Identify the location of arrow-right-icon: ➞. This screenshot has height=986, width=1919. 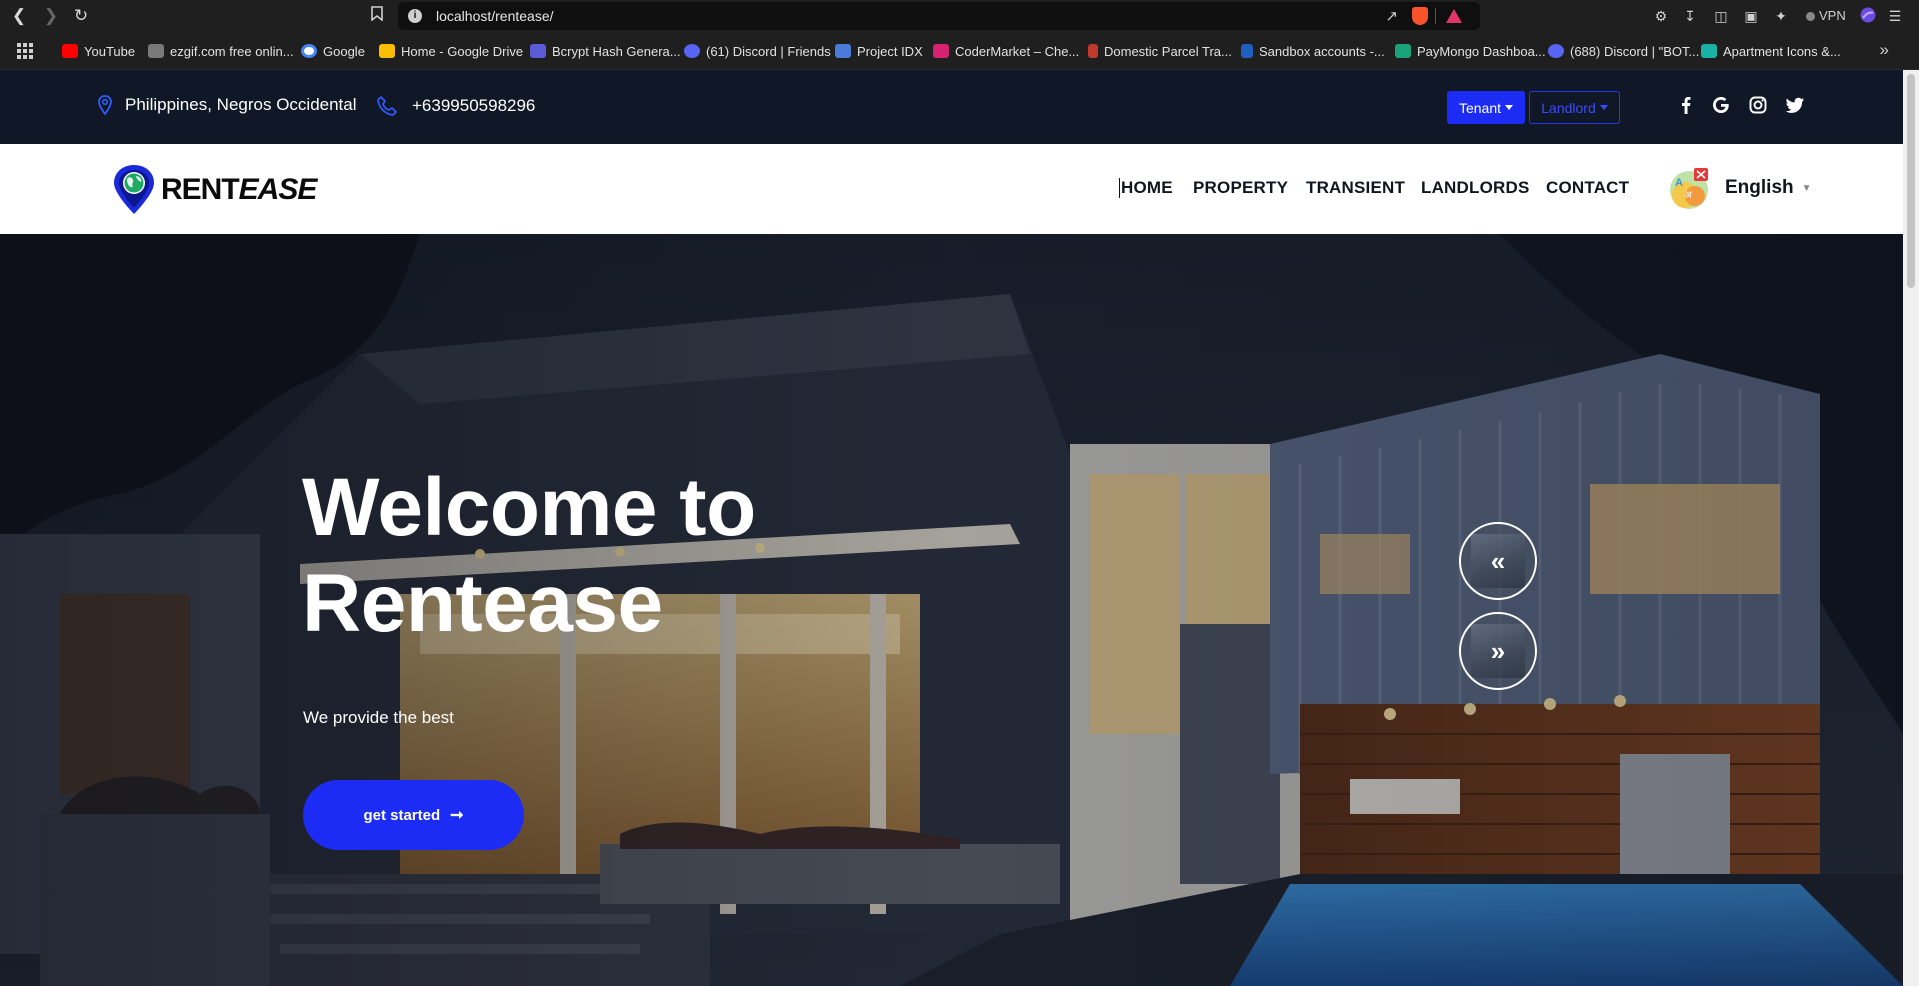
(457, 815).